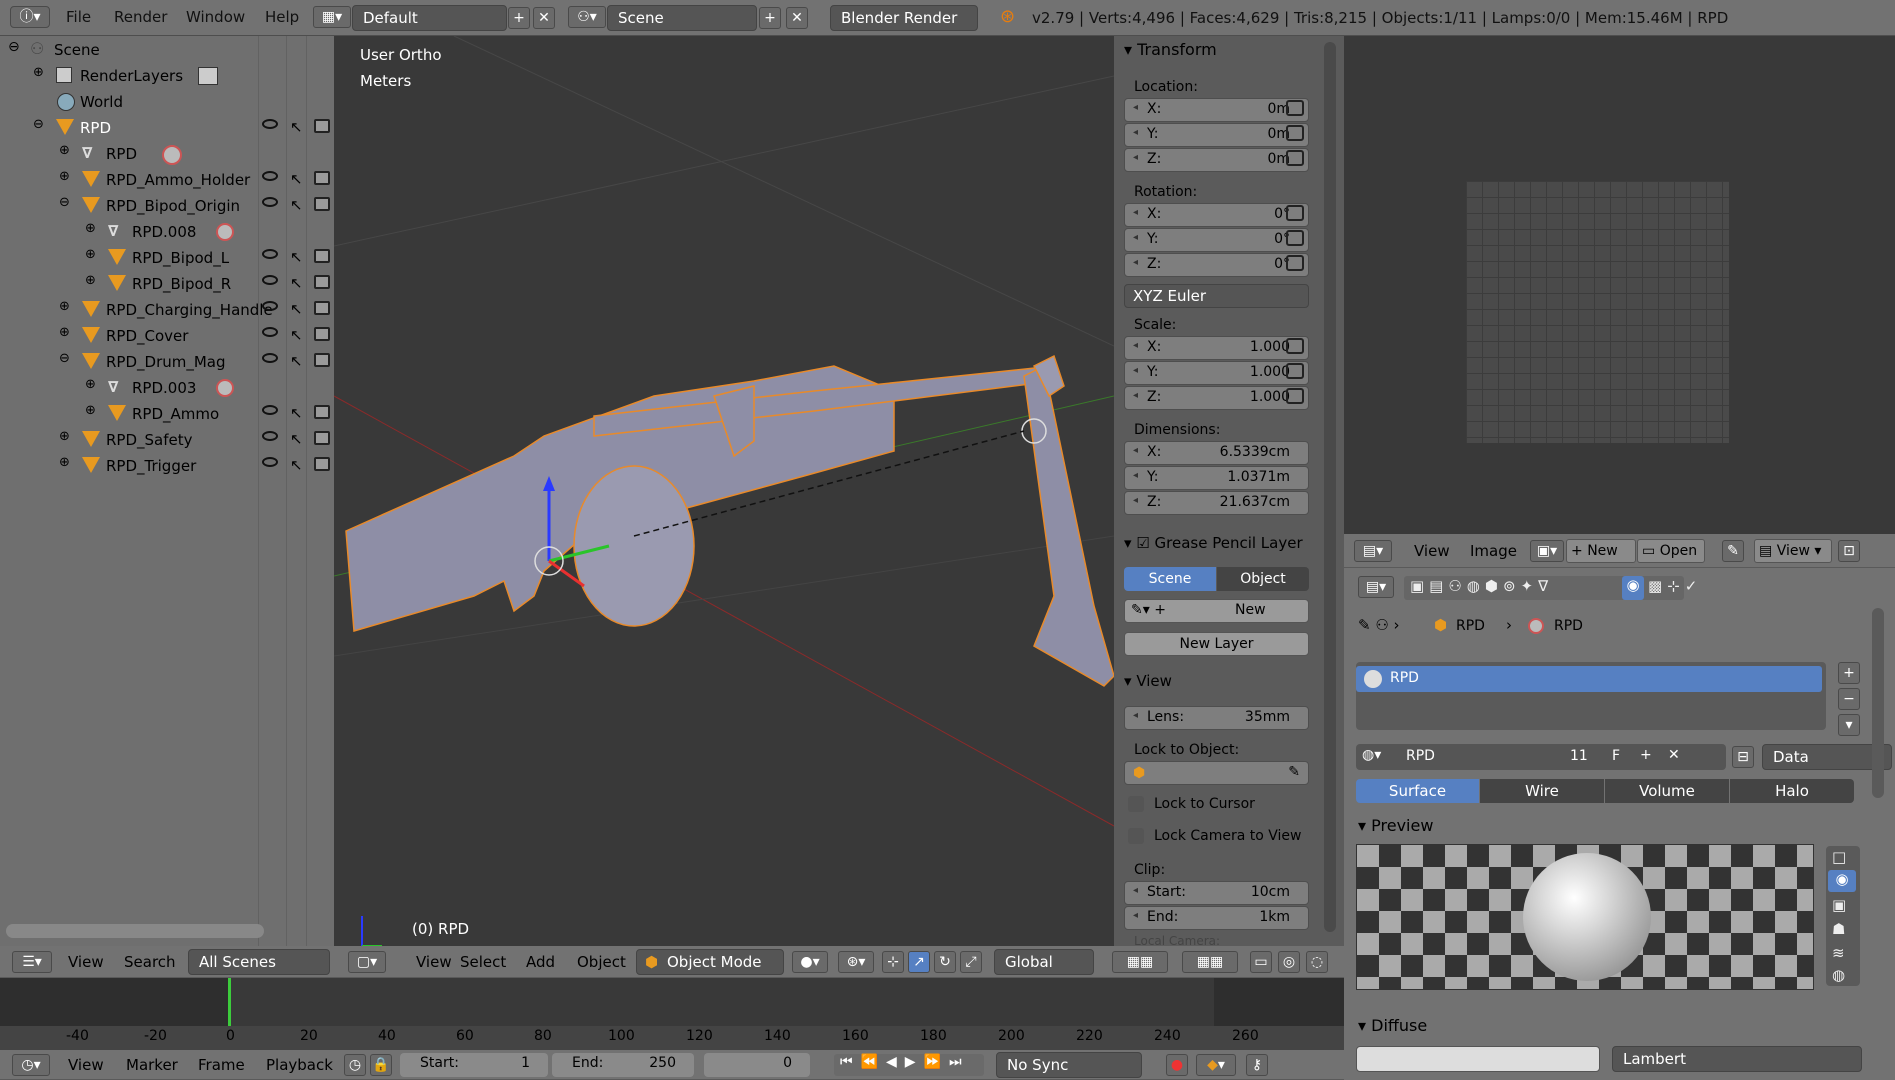 The width and height of the screenshot is (1895, 1080). I want to click on keying-icon: ◆▾, so click(1216, 1065).